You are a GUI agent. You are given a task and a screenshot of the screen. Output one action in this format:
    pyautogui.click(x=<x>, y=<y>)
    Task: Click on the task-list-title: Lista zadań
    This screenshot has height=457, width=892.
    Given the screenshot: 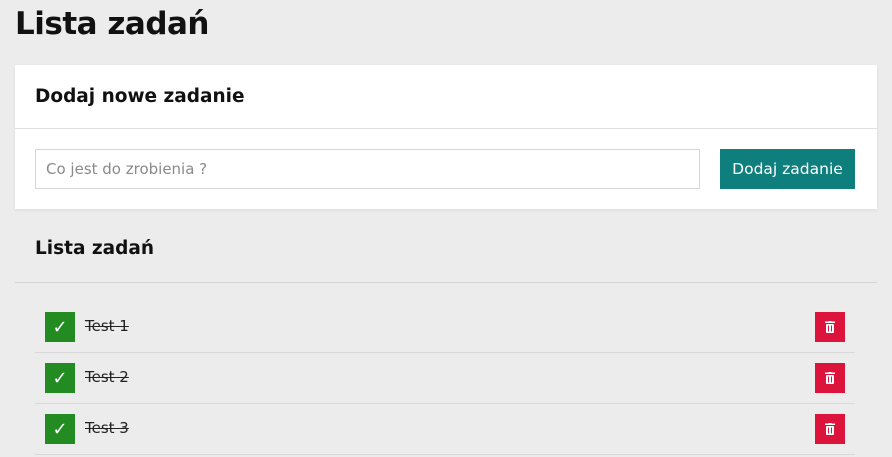 What is the action you would take?
    pyautogui.click(x=95, y=248)
    